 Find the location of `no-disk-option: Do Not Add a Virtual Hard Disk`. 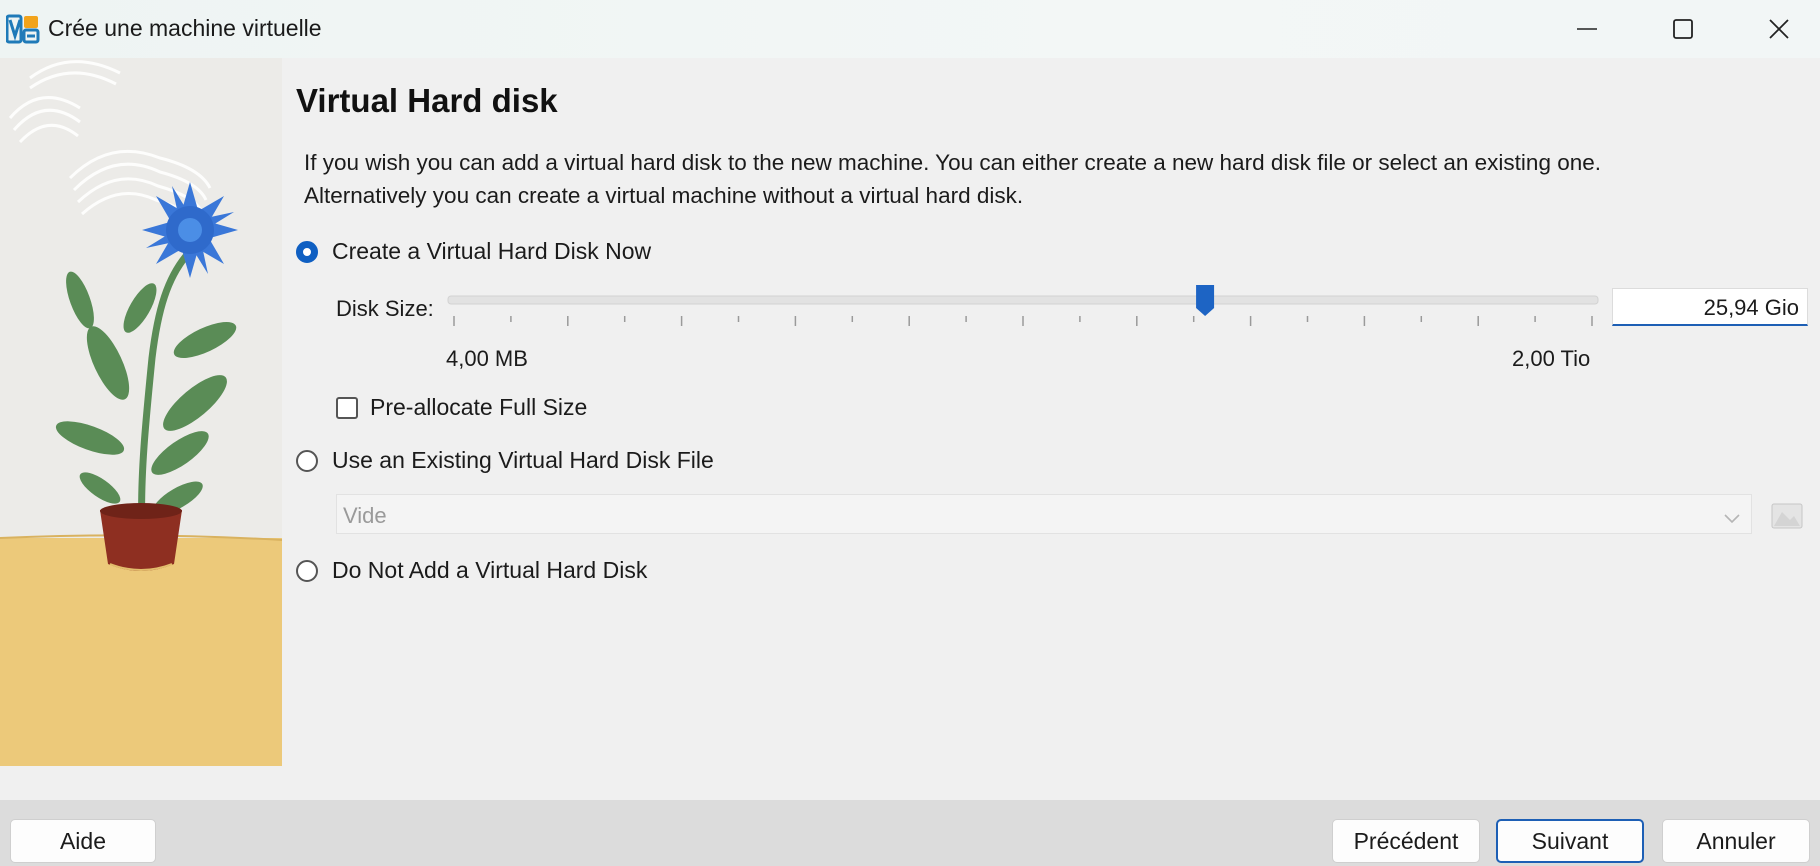

no-disk-option: Do Not Add a Virtual Hard Disk is located at coordinates (471, 570).